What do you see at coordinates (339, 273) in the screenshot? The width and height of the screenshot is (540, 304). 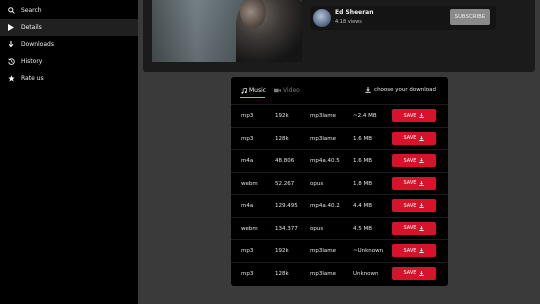 I see `download-option-row: mp3 128k mp3lame Unknown SAVE` at bounding box center [339, 273].